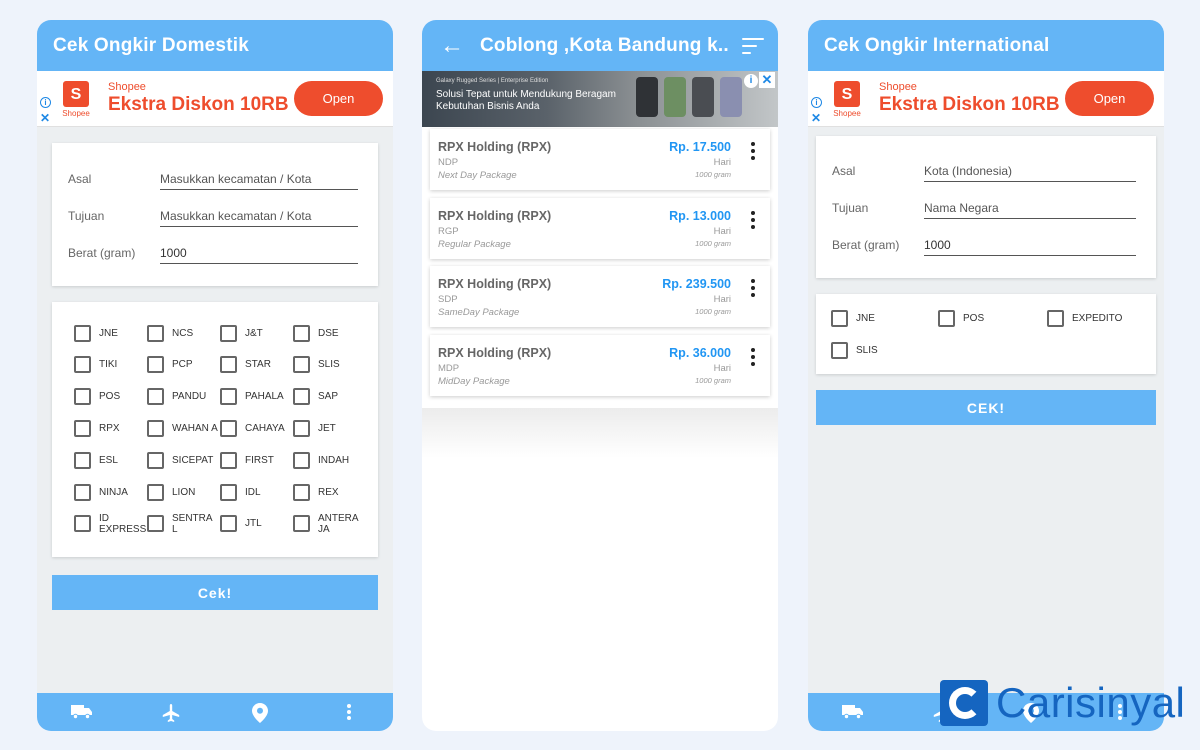 Image resolution: width=1200 pixels, height=750 pixels. Describe the element at coordinates (1030, 171) in the screenshot. I see `origin-input: Kota (Indonesia)` at that location.